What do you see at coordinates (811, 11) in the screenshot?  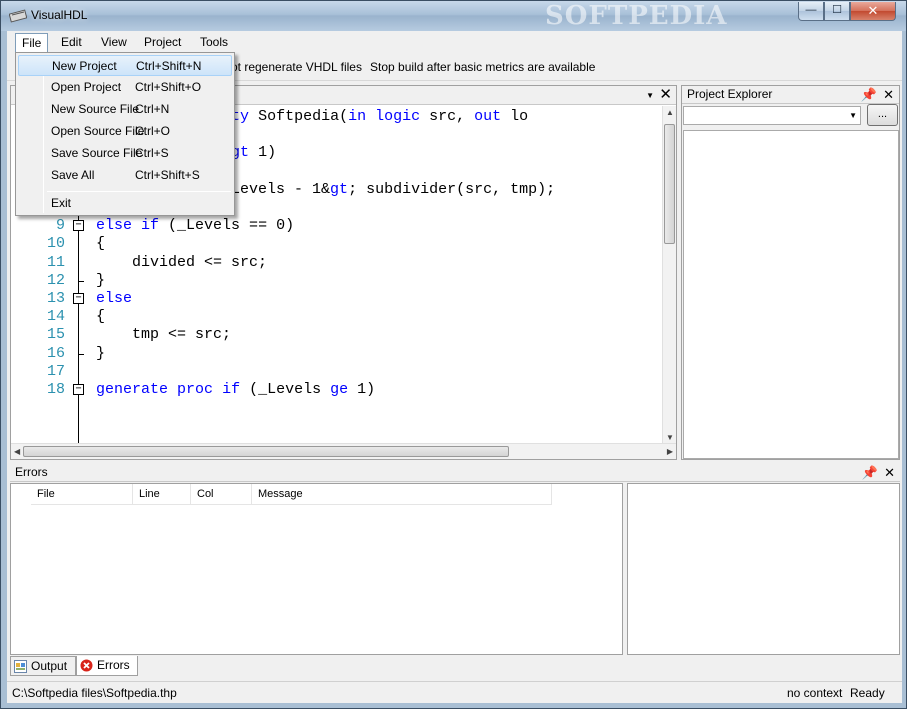 I see `minimize-button: —` at bounding box center [811, 11].